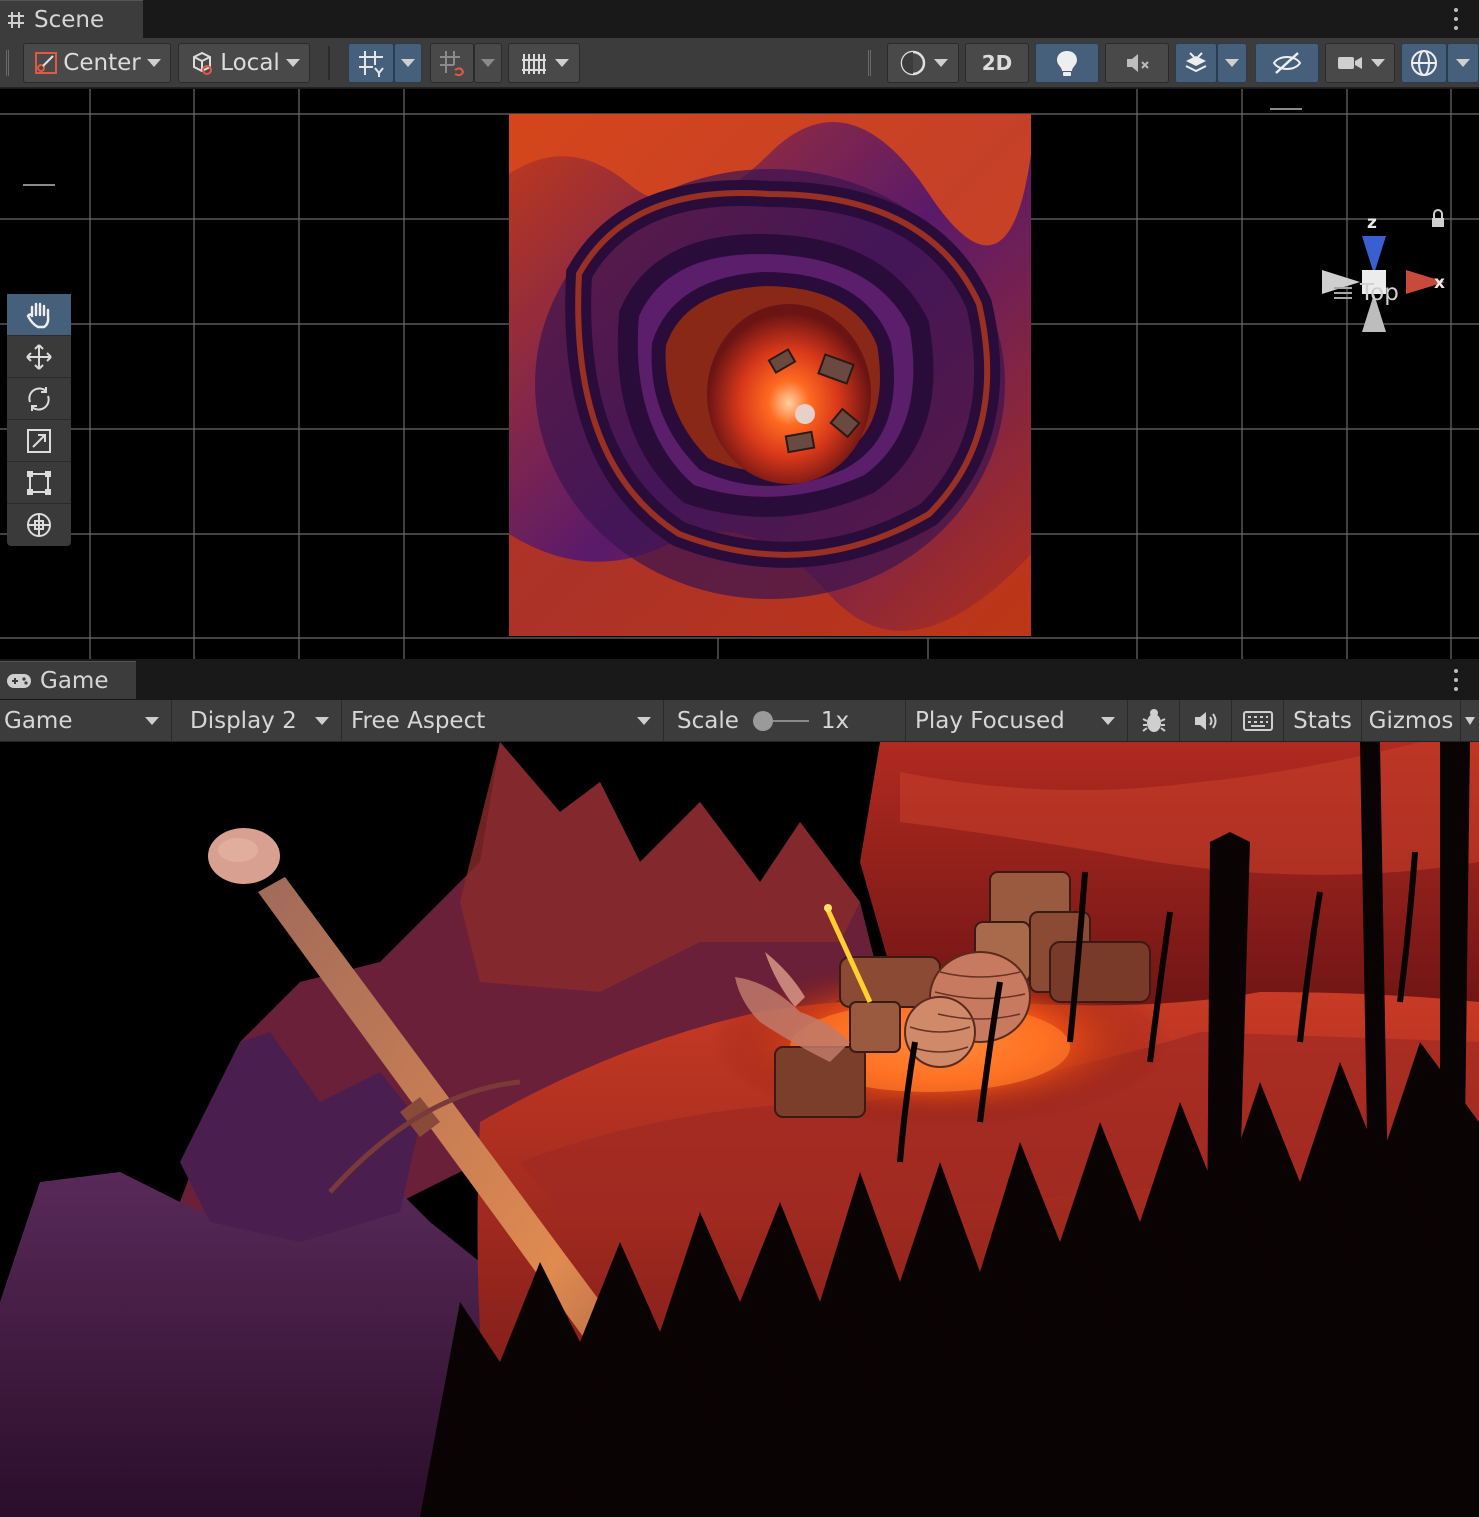  I want to click on hand-tool-icon, so click(38, 315).